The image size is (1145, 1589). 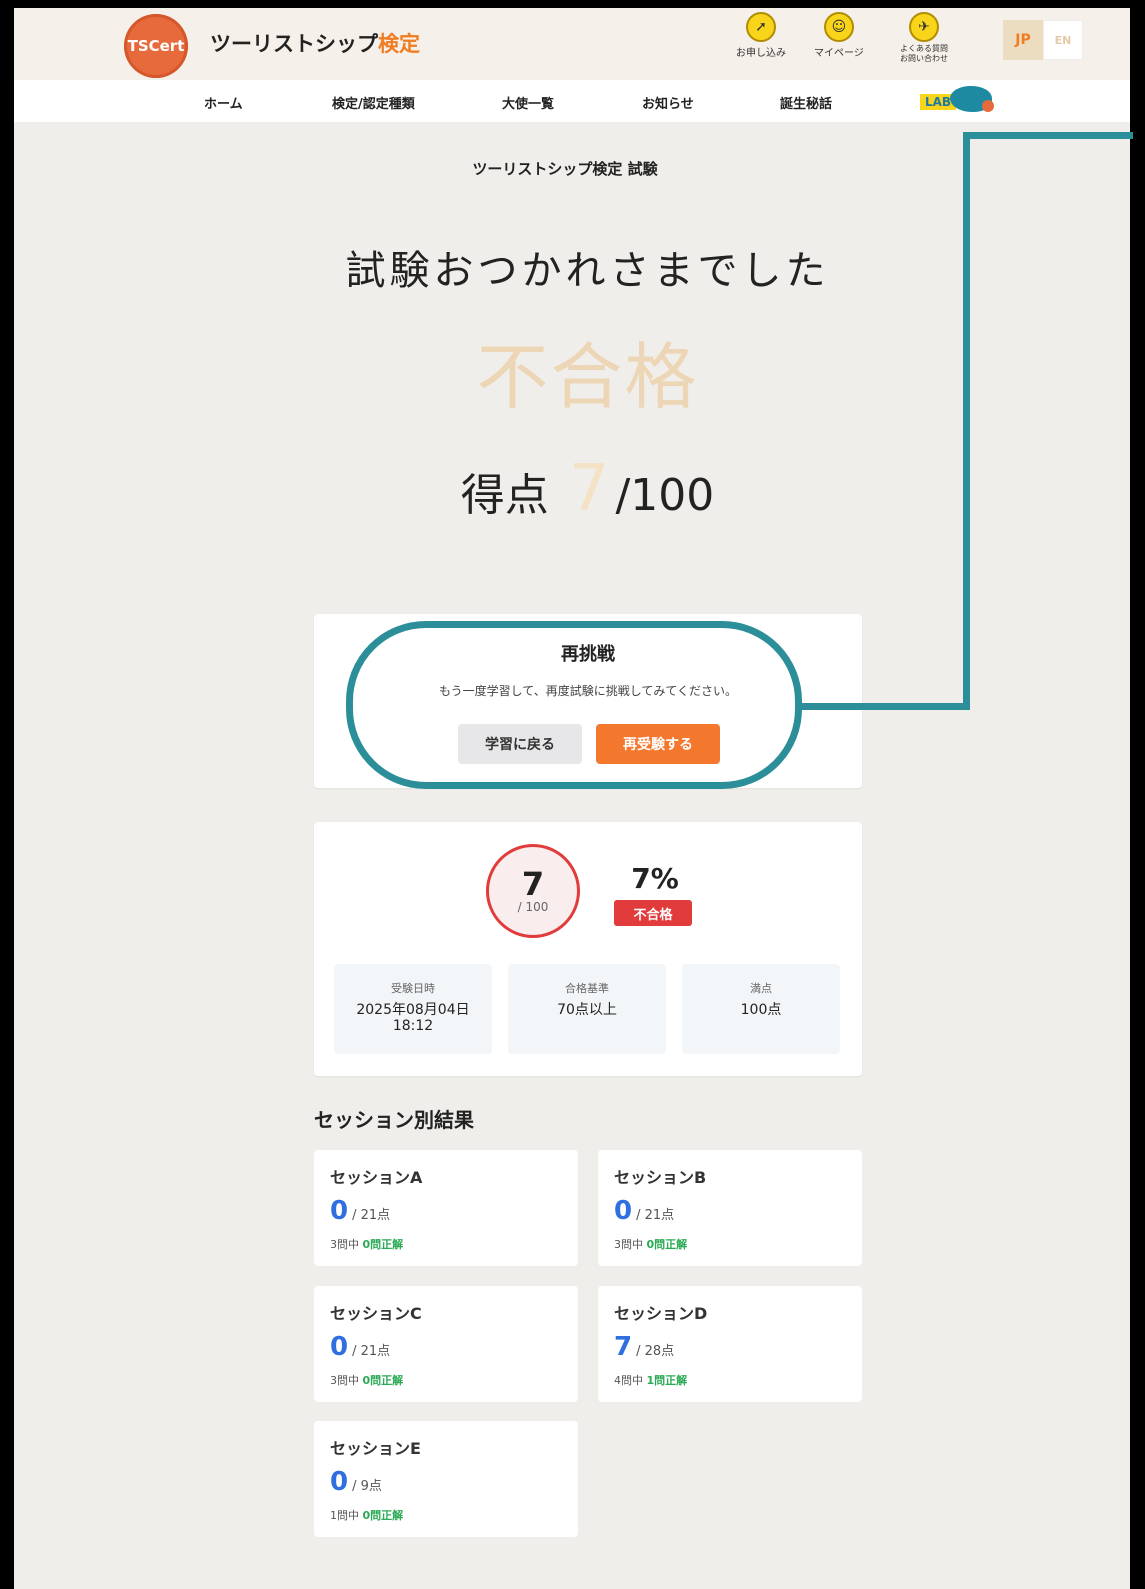 What do you see at coordinates (446, 1344) in the screenshot?
I see `session-card-c: セッションC 0/ 21点 3問中 0問正解` at bounding box center [446, 1344].